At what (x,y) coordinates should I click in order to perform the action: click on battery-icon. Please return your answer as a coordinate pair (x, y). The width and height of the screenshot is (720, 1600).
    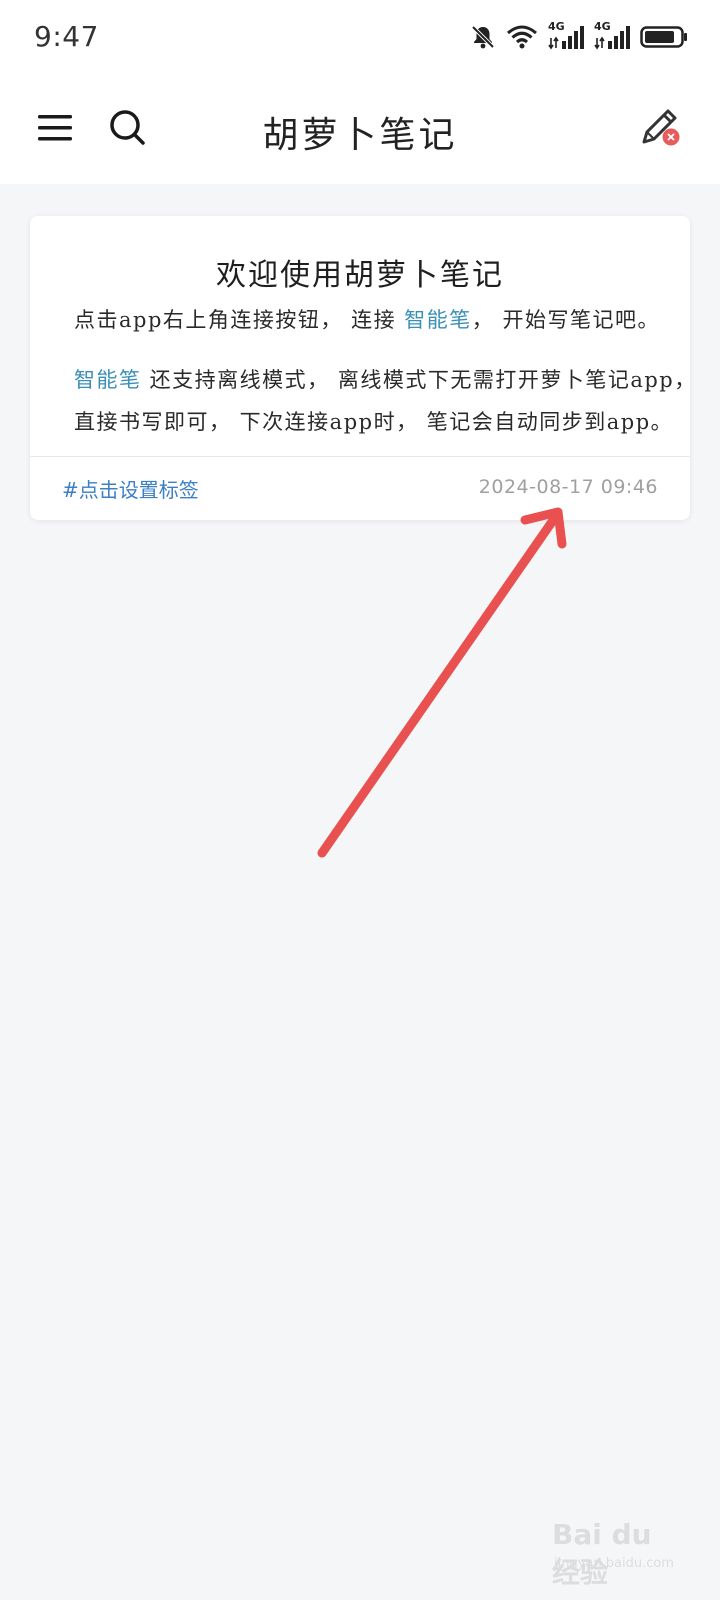
    Looking at the image, I should click on (663, 37).